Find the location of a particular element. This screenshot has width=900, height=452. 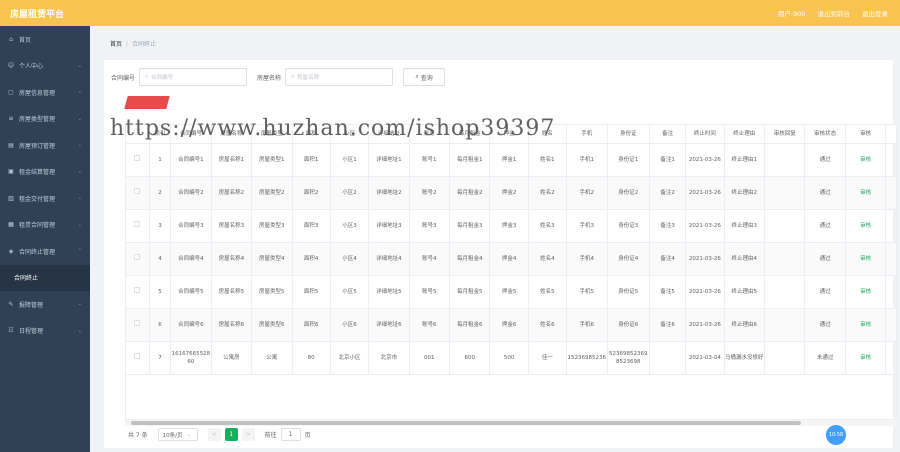

house-icon: ▢ is located at coordinates (11, 92).